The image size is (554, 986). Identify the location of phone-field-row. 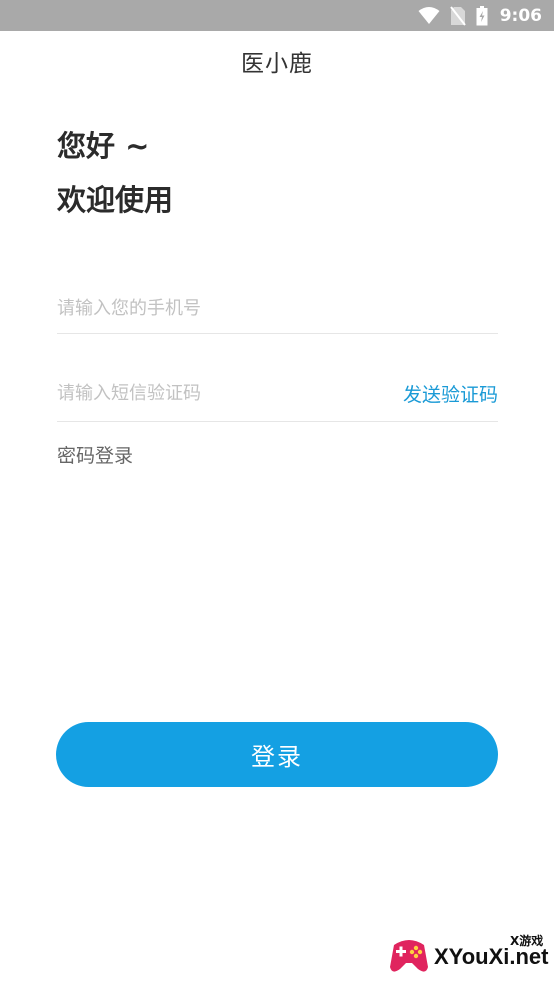
(277, 309).